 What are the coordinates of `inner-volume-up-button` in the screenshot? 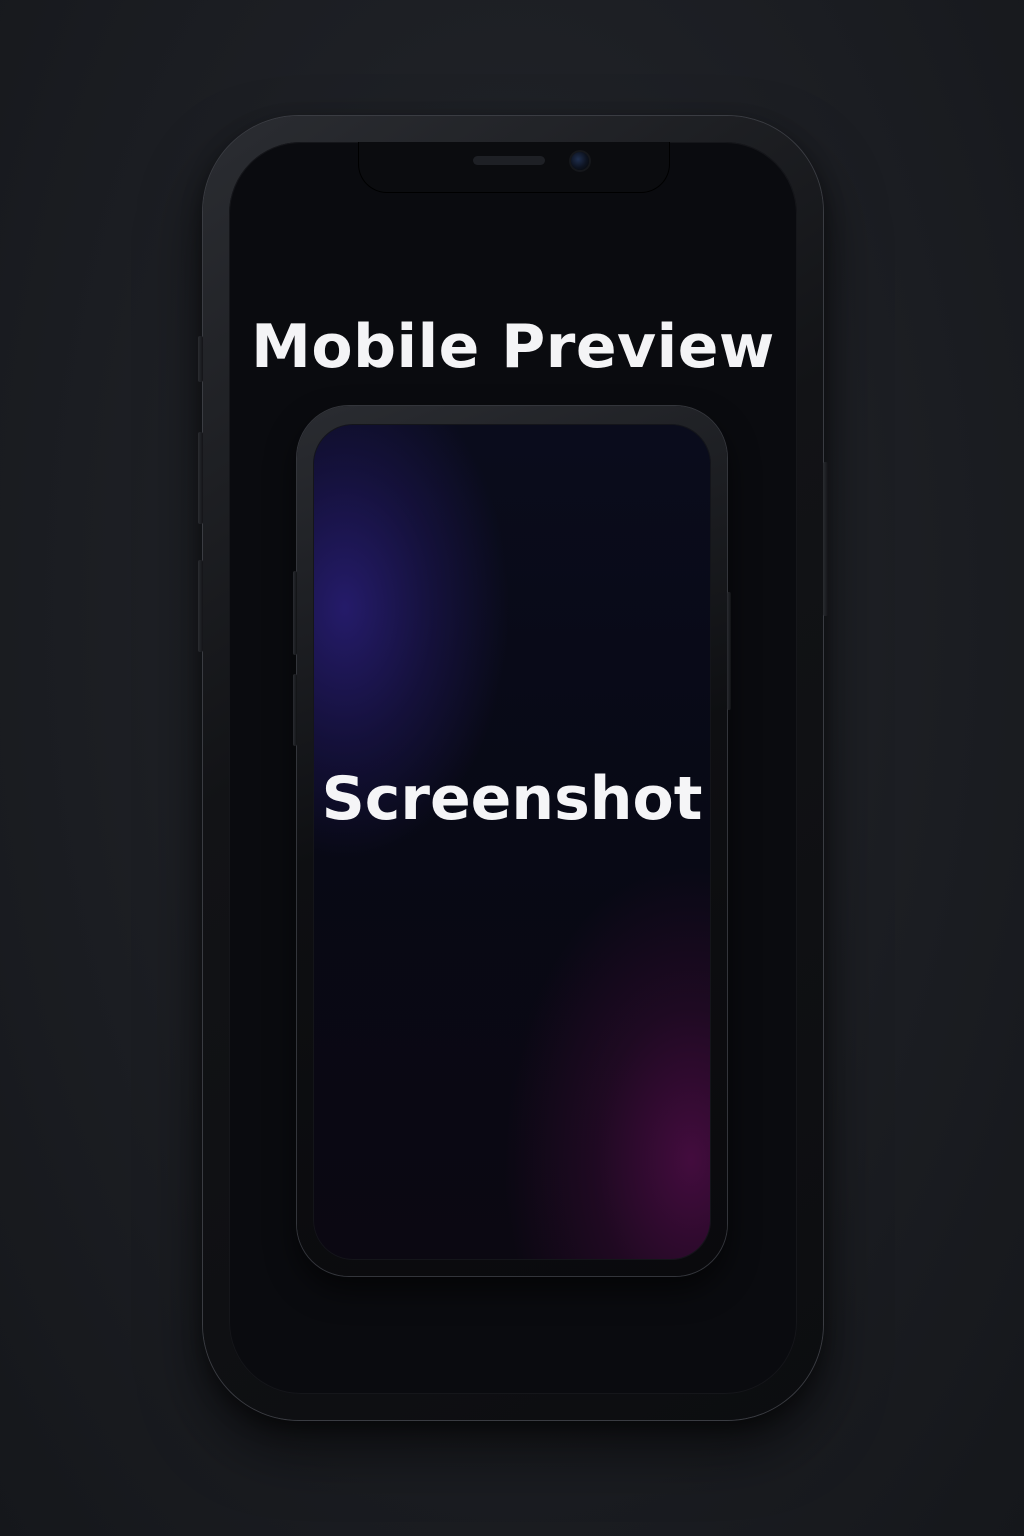 It's located at (295, 613).